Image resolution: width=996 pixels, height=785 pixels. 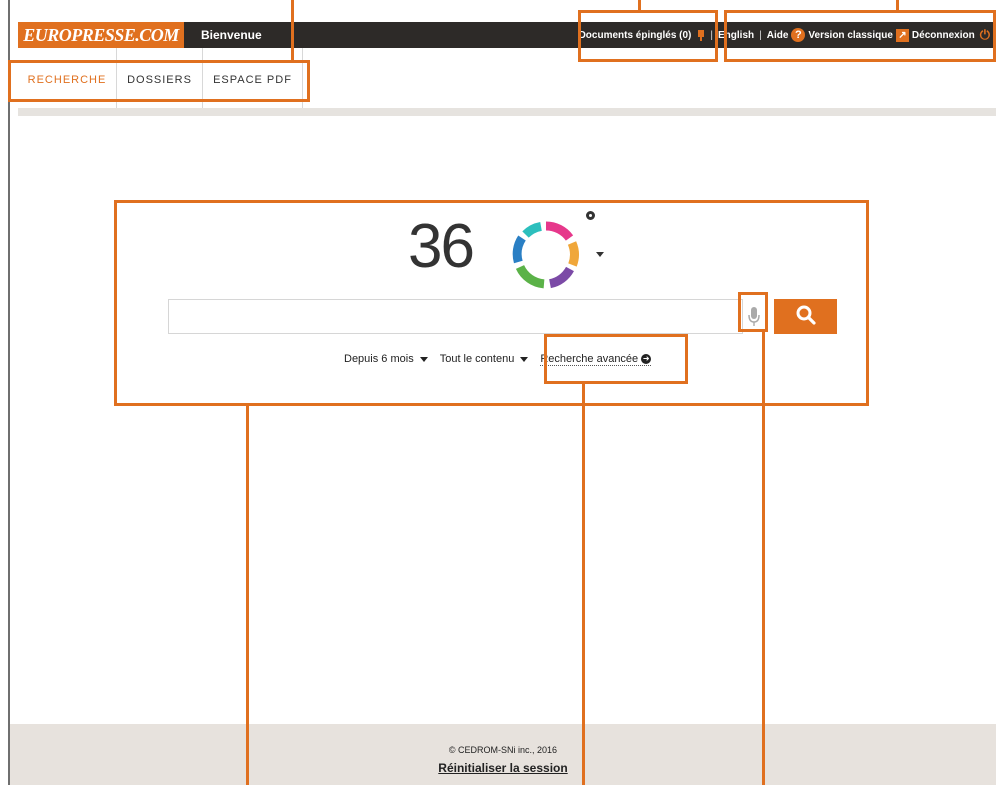 What do you see at coordinates (860, 36) in the screenshot?
I see `annotation-box-header-links` at bounding box center [860, 36].